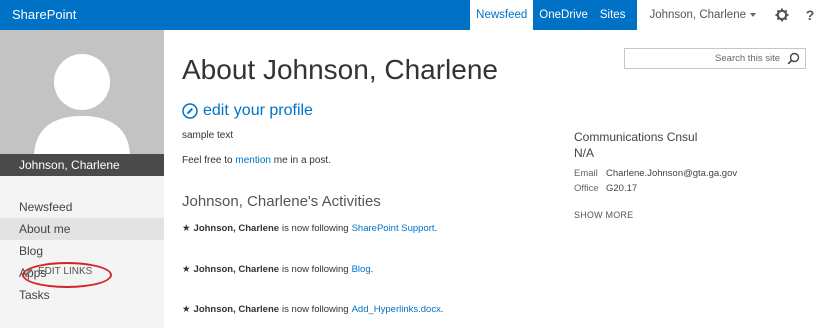 Image resolution: width=822 pixels, height=328 pixels. I want to click on search-box, so click(715, 58).